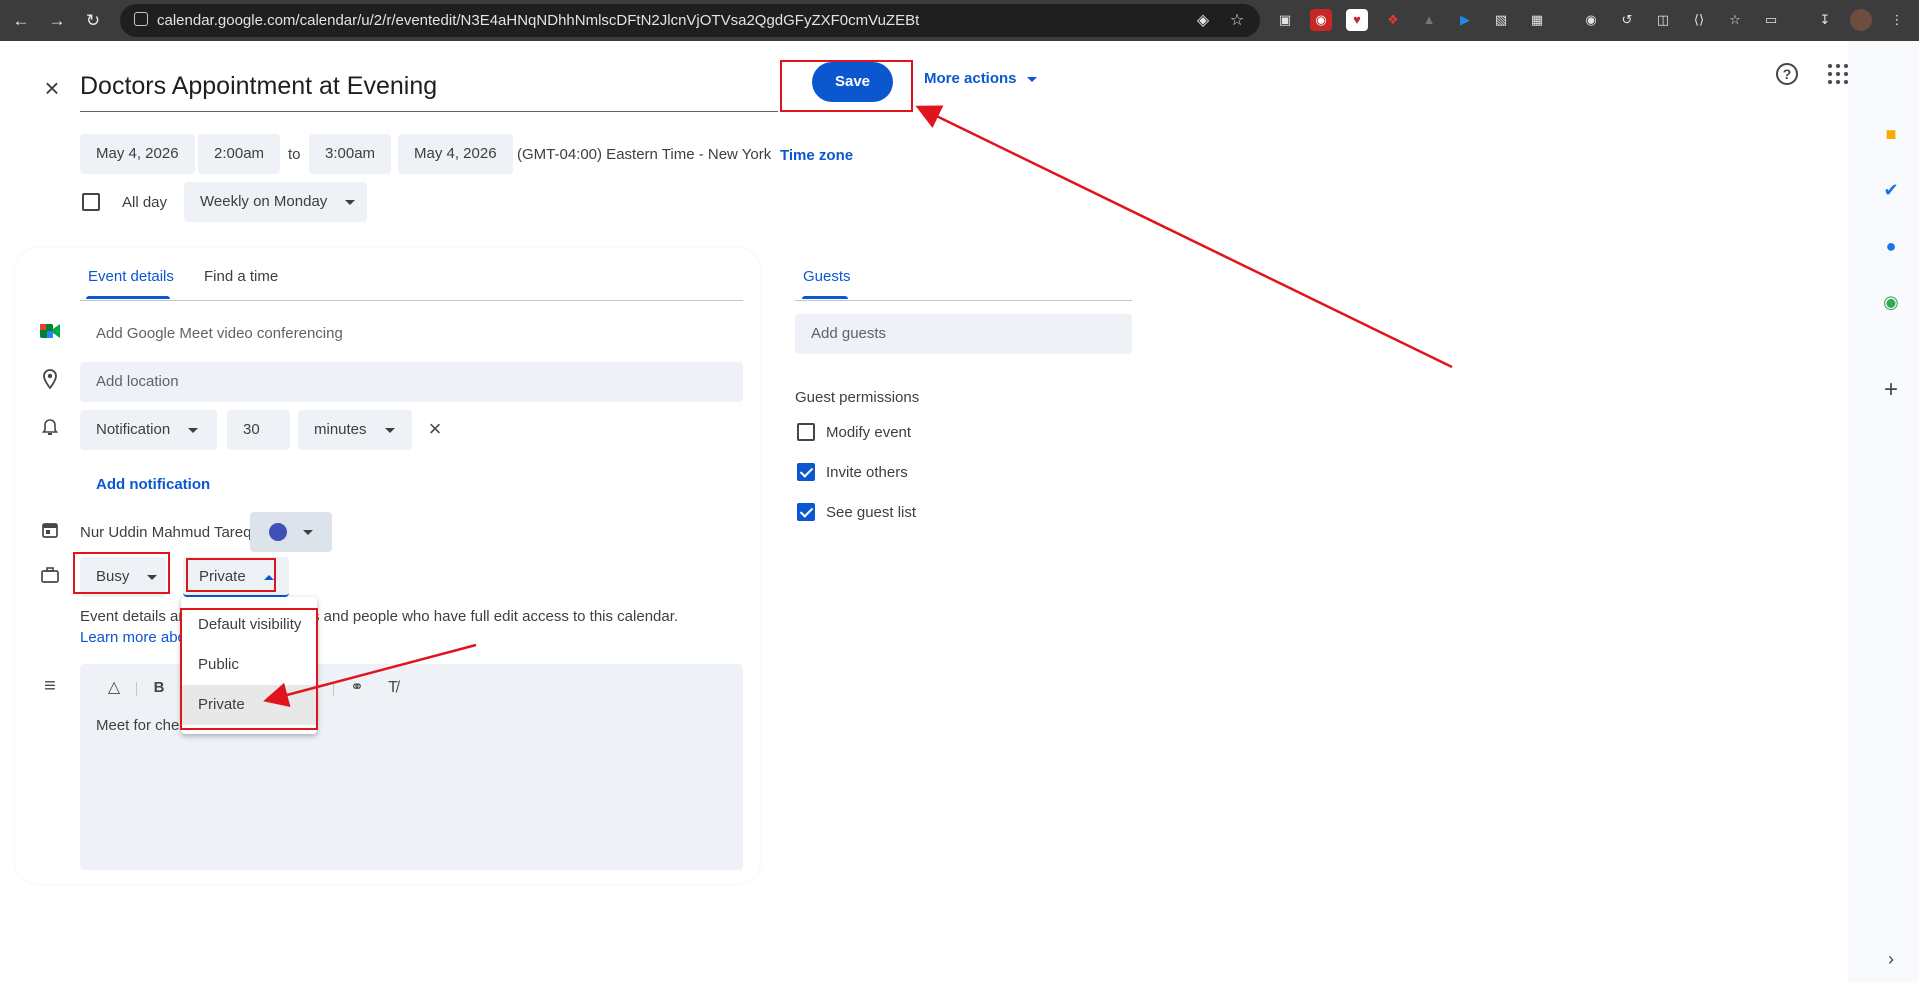 This screenshot has width=1919, height=983. Describe the element at coordinates (644, 154) in the screenshot. I see `timezone-text: (GMT-04:00) Eastern Time - New York` at that location.